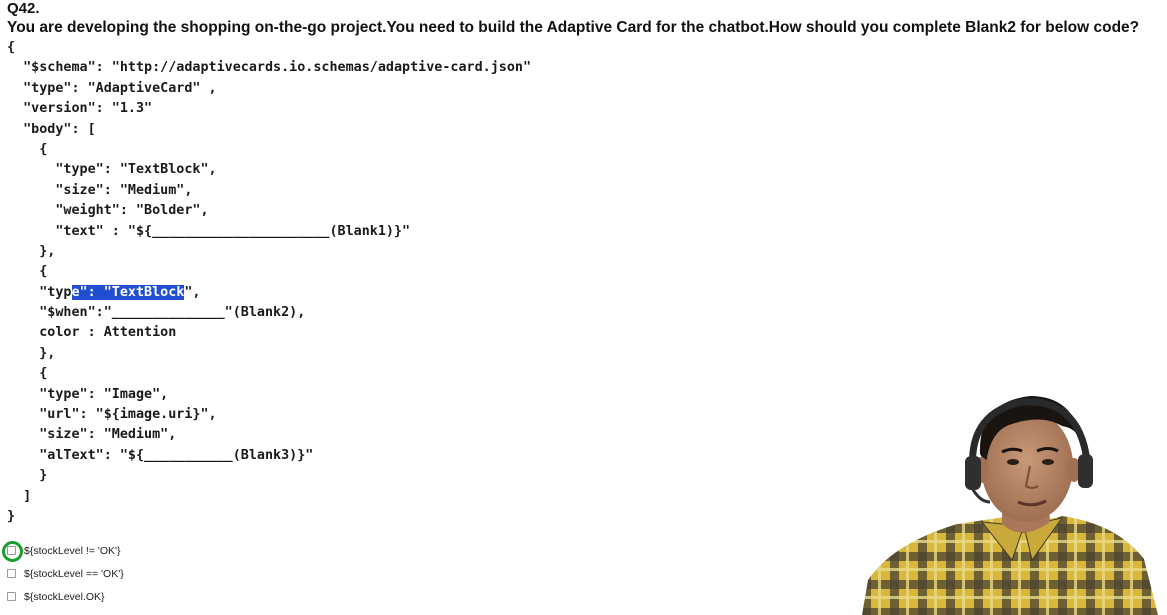 The height and width of the screenshot is (615, 1167). I want to click on selected-code-text: e": "TextBlock, so click(128, 292).